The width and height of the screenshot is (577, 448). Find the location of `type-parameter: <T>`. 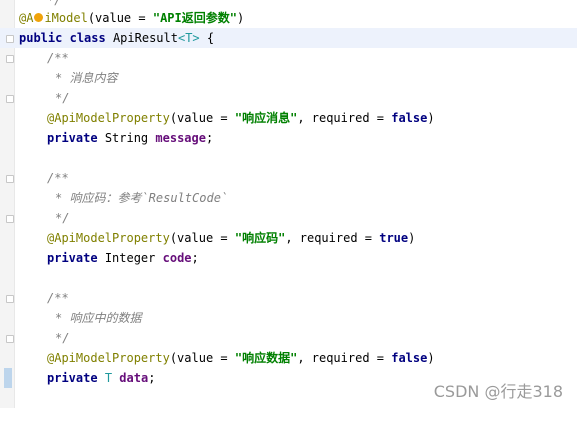

type-parameter: <T> is located at coordinates (188, 38).